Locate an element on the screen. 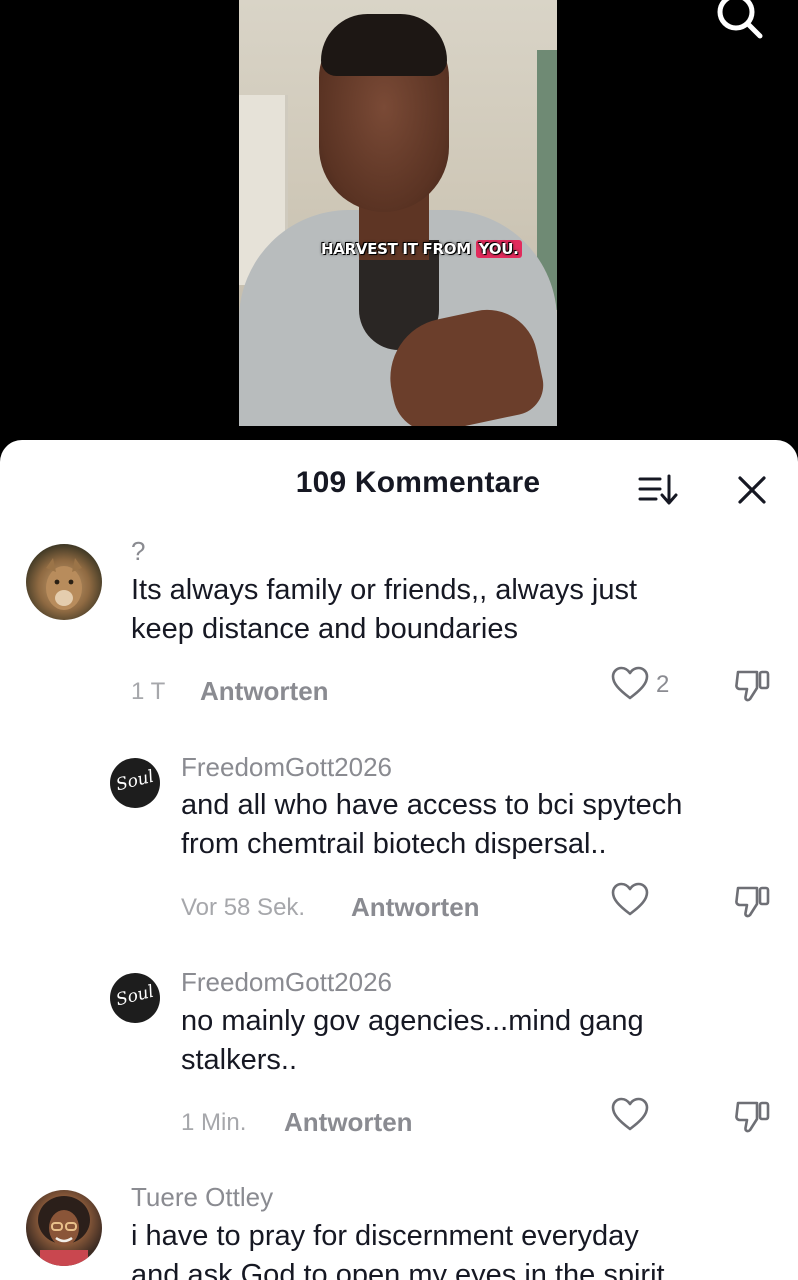  profile-photo is located at coordinates (64, 1231).